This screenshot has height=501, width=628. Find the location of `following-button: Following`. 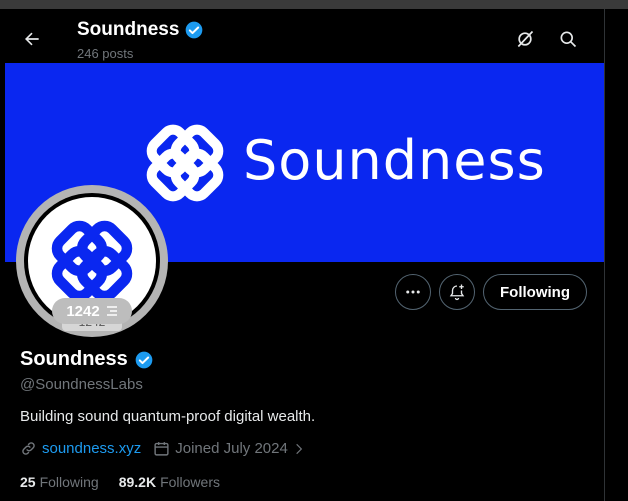

following-button: Following is located at coordinates (535, 292).